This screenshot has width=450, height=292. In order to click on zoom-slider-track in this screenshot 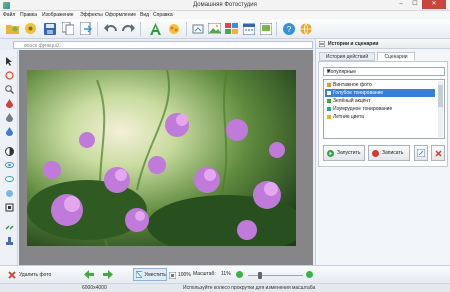, I will do `click(275, 275)`.